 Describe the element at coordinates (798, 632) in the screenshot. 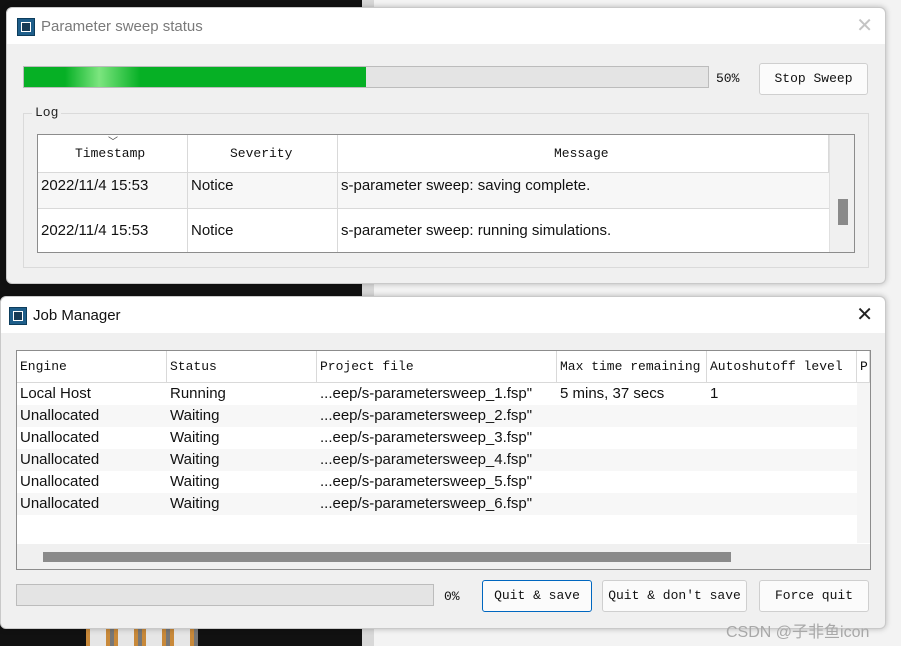

I see `csdn-watermark: CSDN @子非鱼icon` at that location.